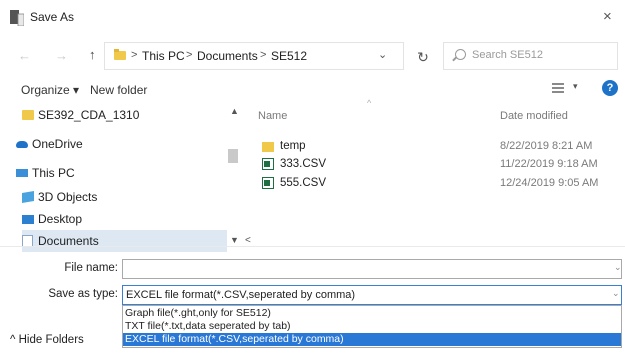 The width and height of the screenshot is (625, 357). Describe the element at coordinates (233, 156) in the screenshot. I see `nav-scrollbar-thumb` at that location.